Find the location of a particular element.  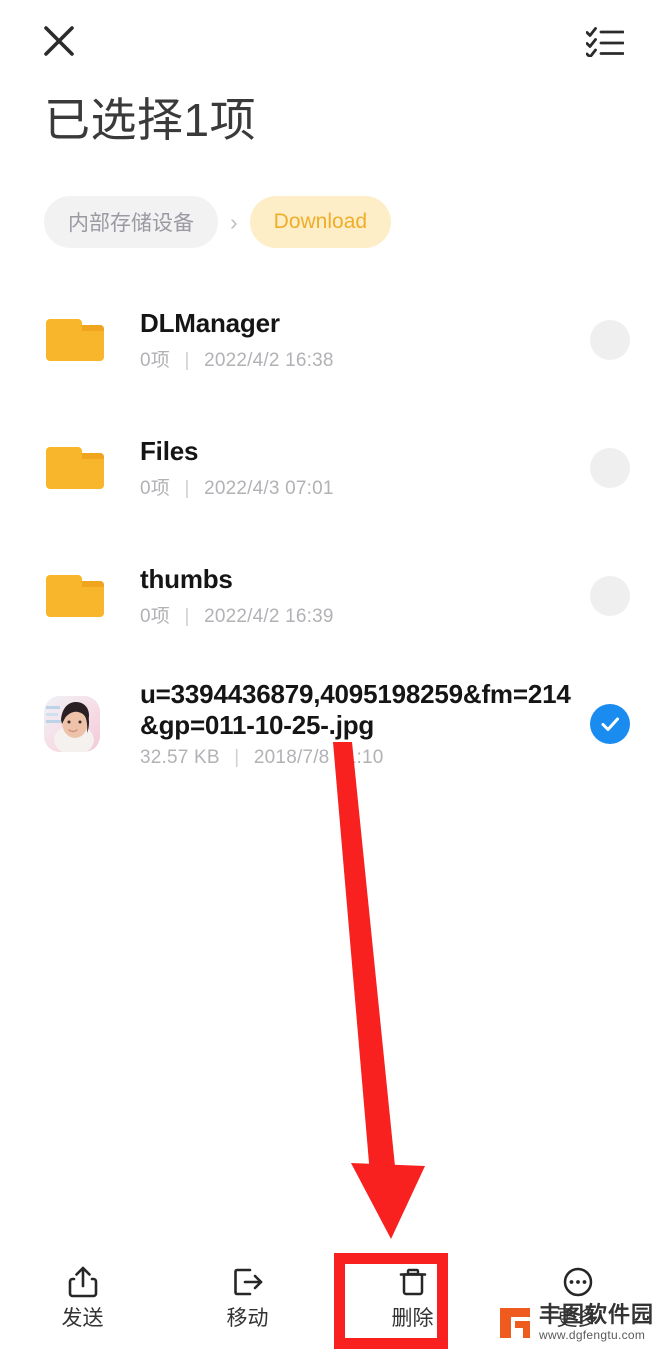

select-all-button is located at coordinates (605, 41).